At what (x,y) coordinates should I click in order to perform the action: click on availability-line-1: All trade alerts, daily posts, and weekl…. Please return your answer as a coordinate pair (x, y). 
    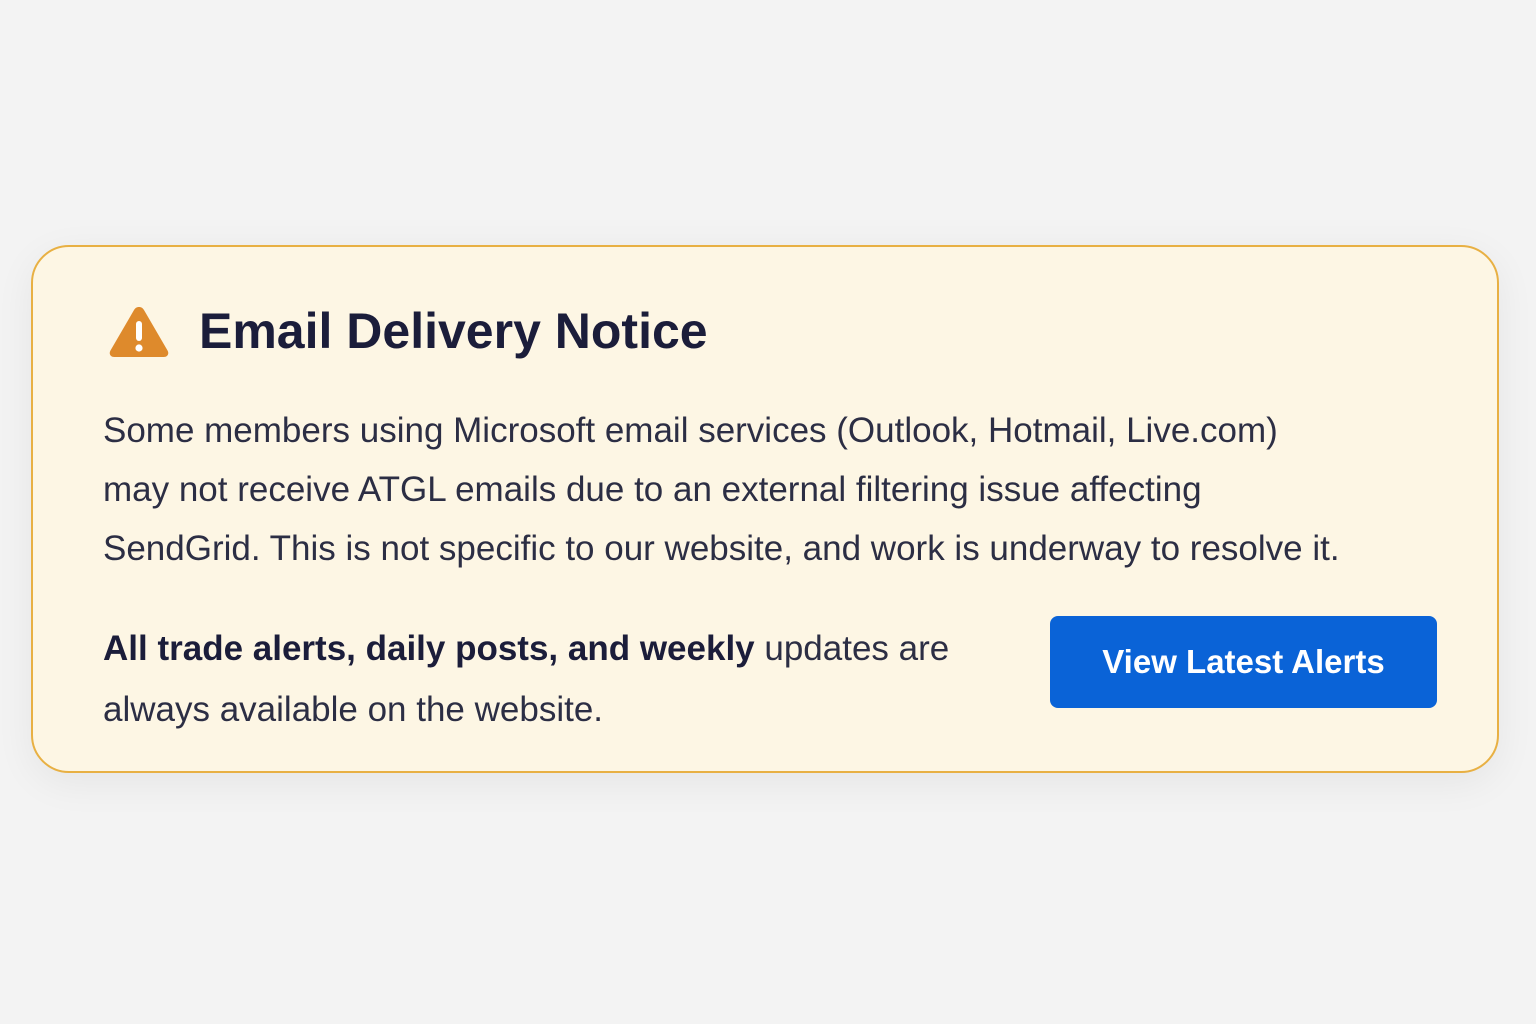
    Looking at the image, I should click on (526, 648).